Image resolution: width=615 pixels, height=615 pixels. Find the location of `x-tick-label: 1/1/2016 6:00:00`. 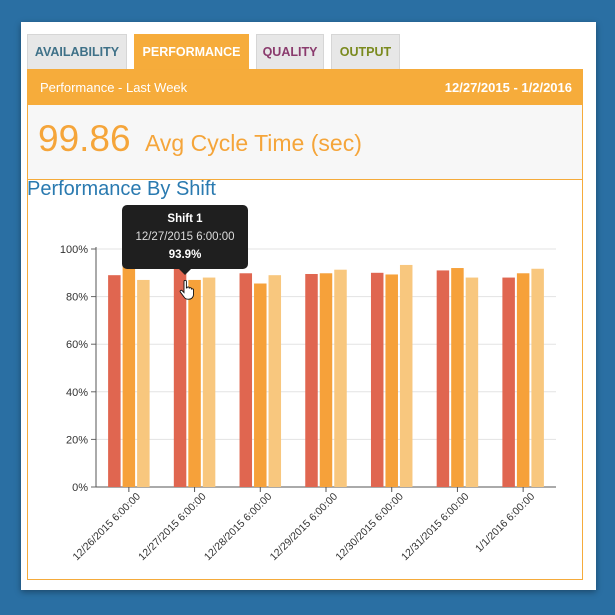

x-tick-label: 1/1/2016 6:00:00 is located at coordinates (505, 523).